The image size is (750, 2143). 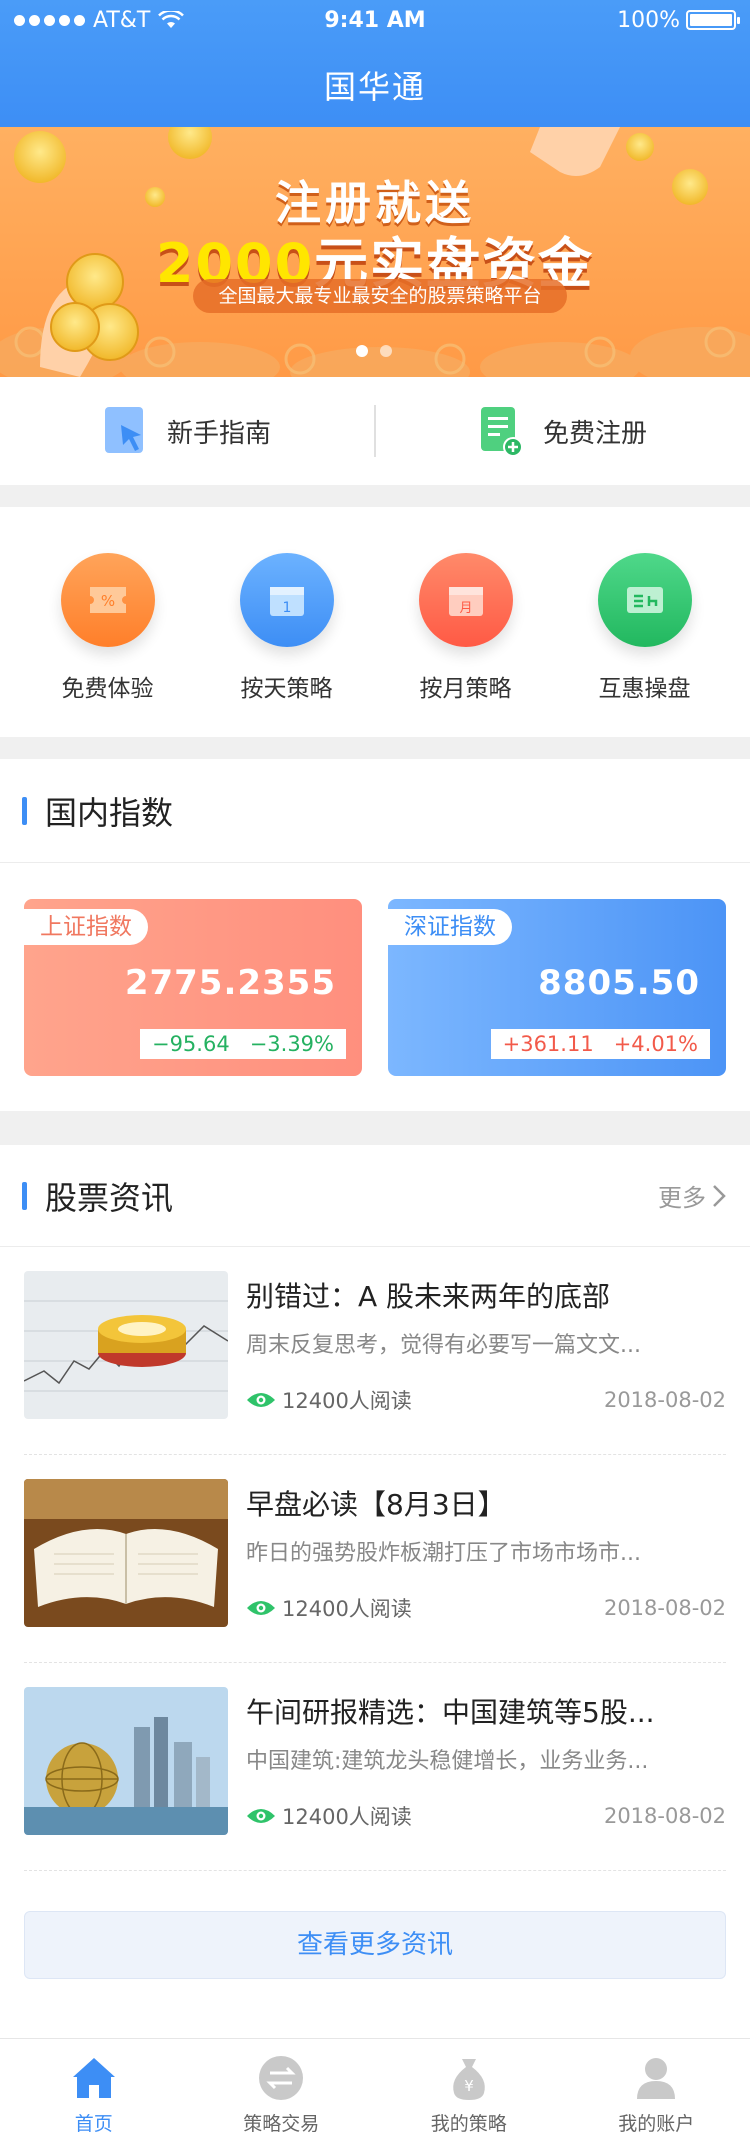 What do you see at coordinates (107, 689) in the screenshot?
I see `category-label: 免费体验` at bounding box center [107, 689].